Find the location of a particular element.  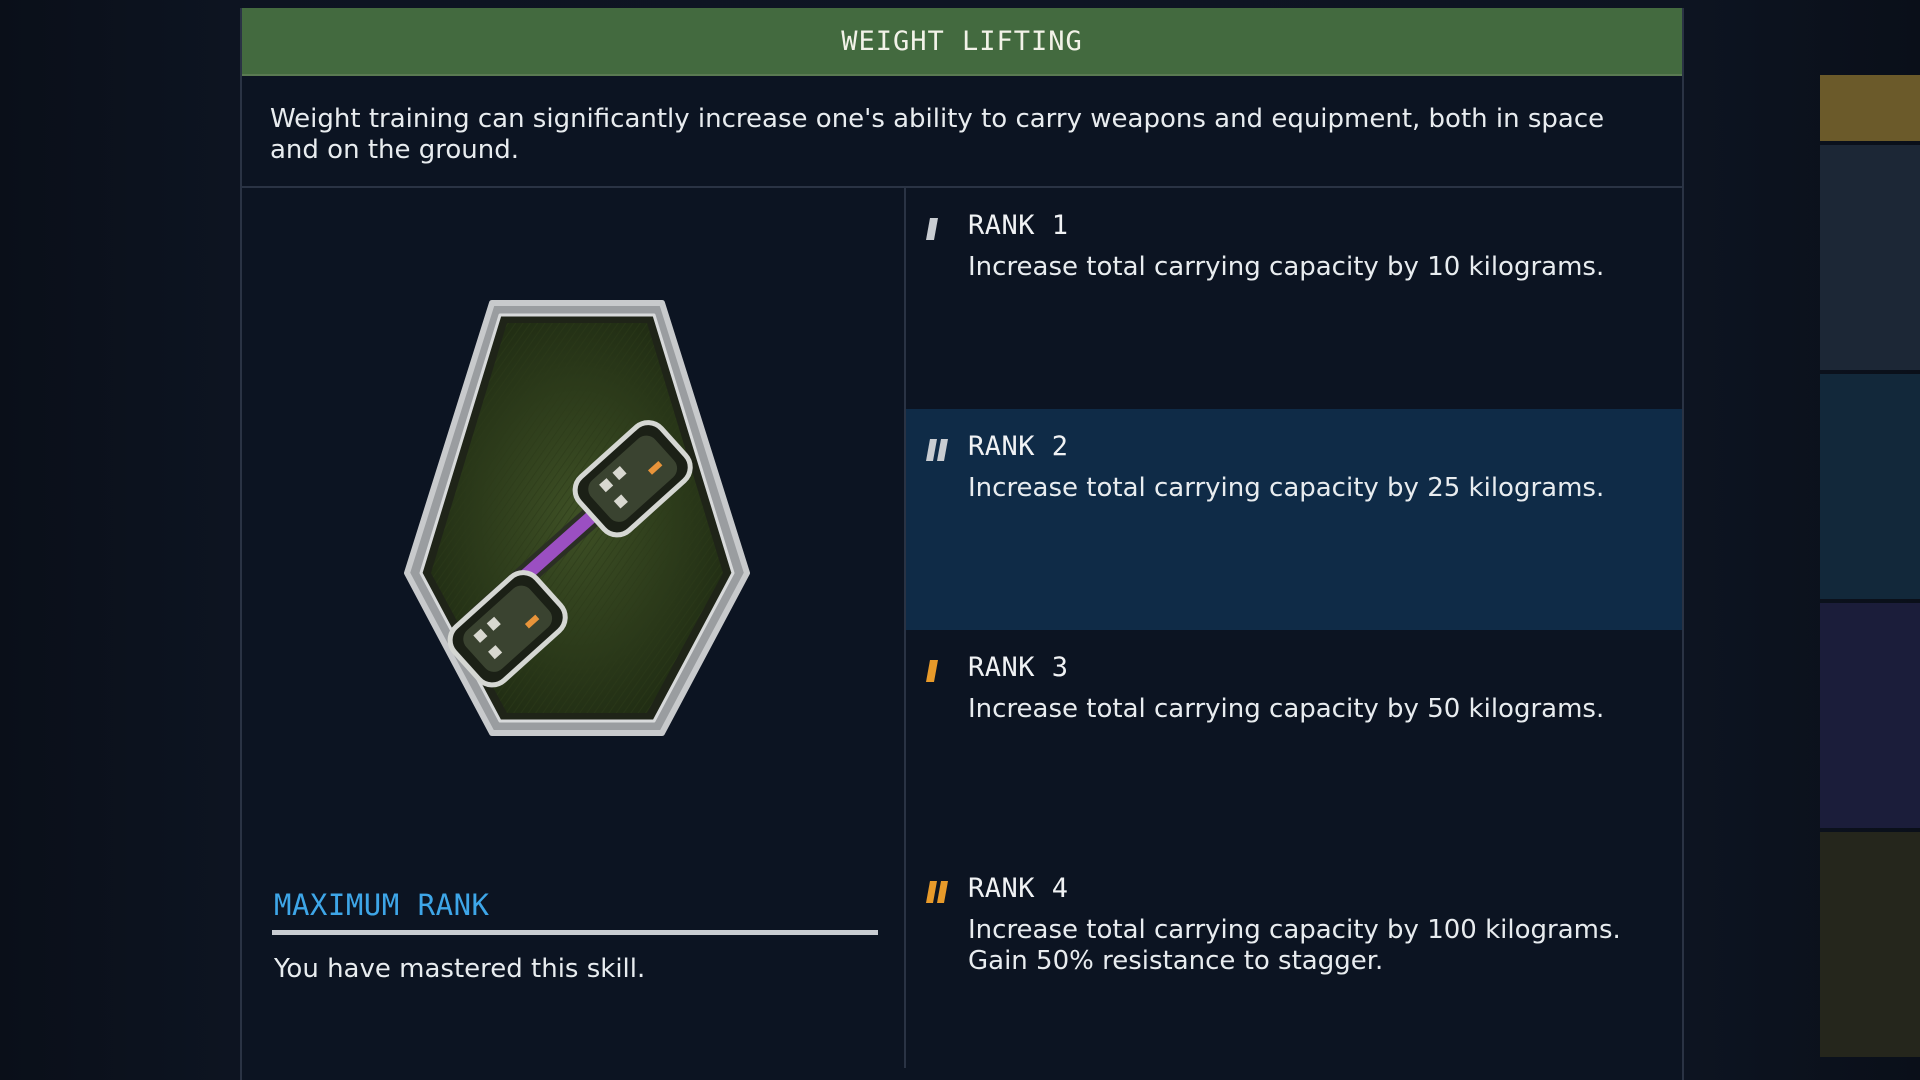

side-skill-tabs is located at coordinates (1870, 568).